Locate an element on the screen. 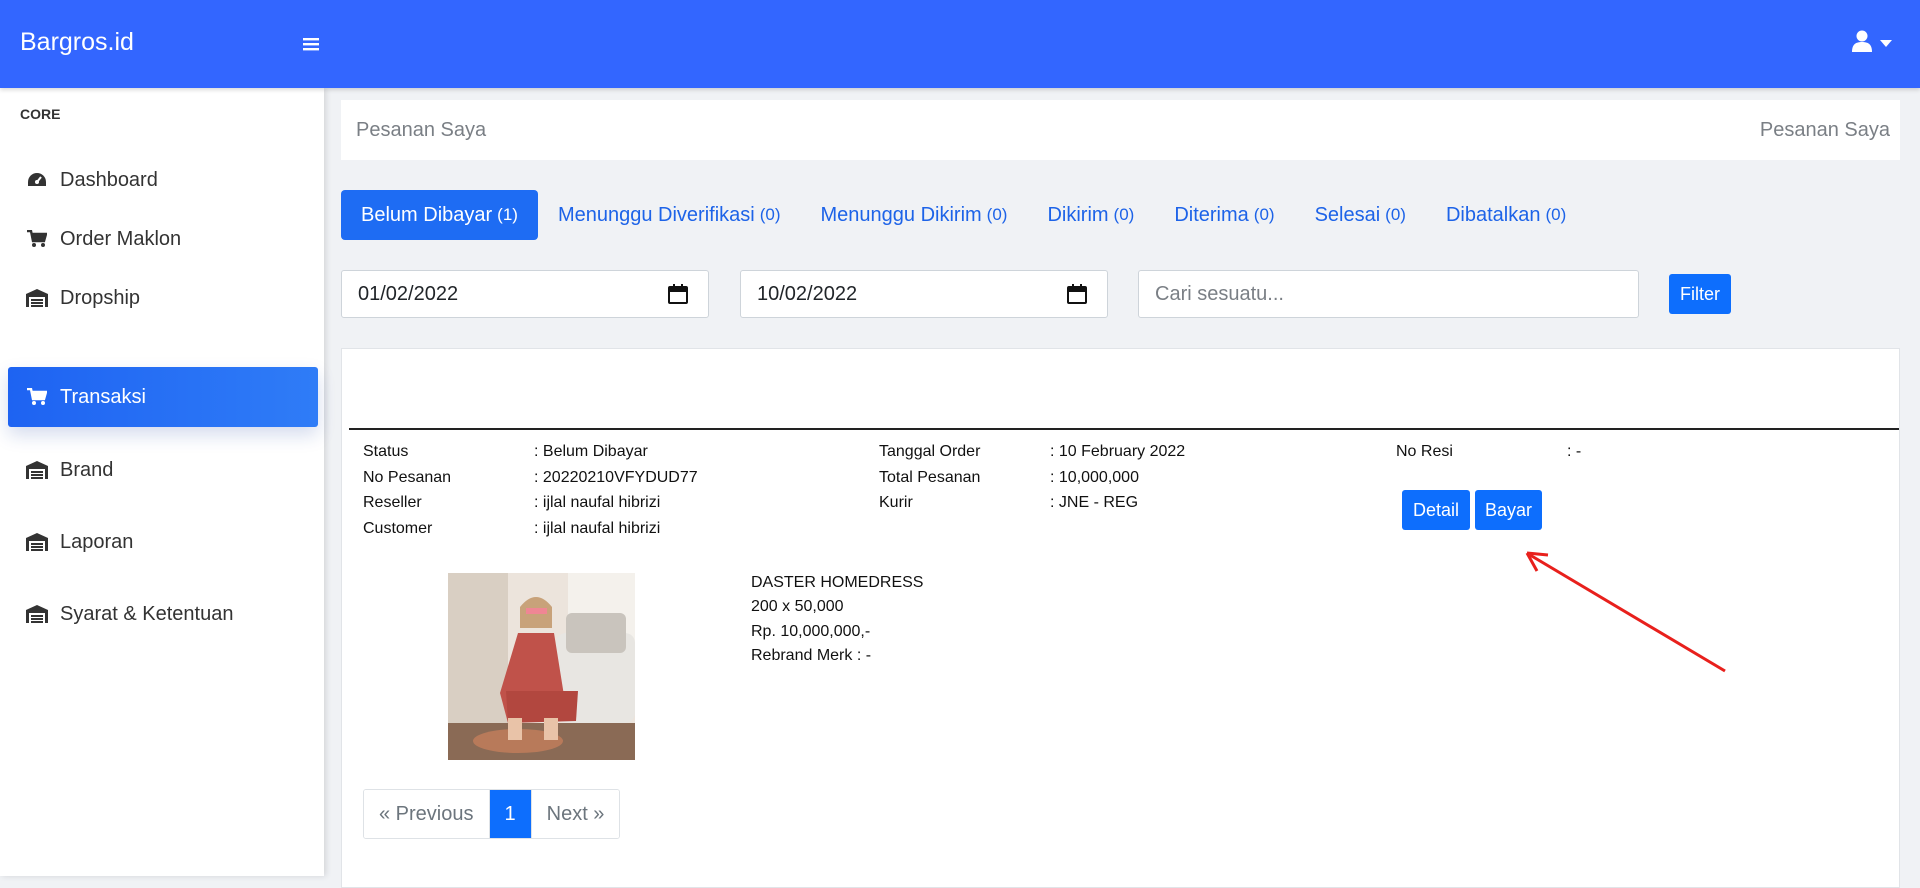 The height and width of the screenshot is (888, 1920). tab-count: (1) is located at coordinates (507, 214).